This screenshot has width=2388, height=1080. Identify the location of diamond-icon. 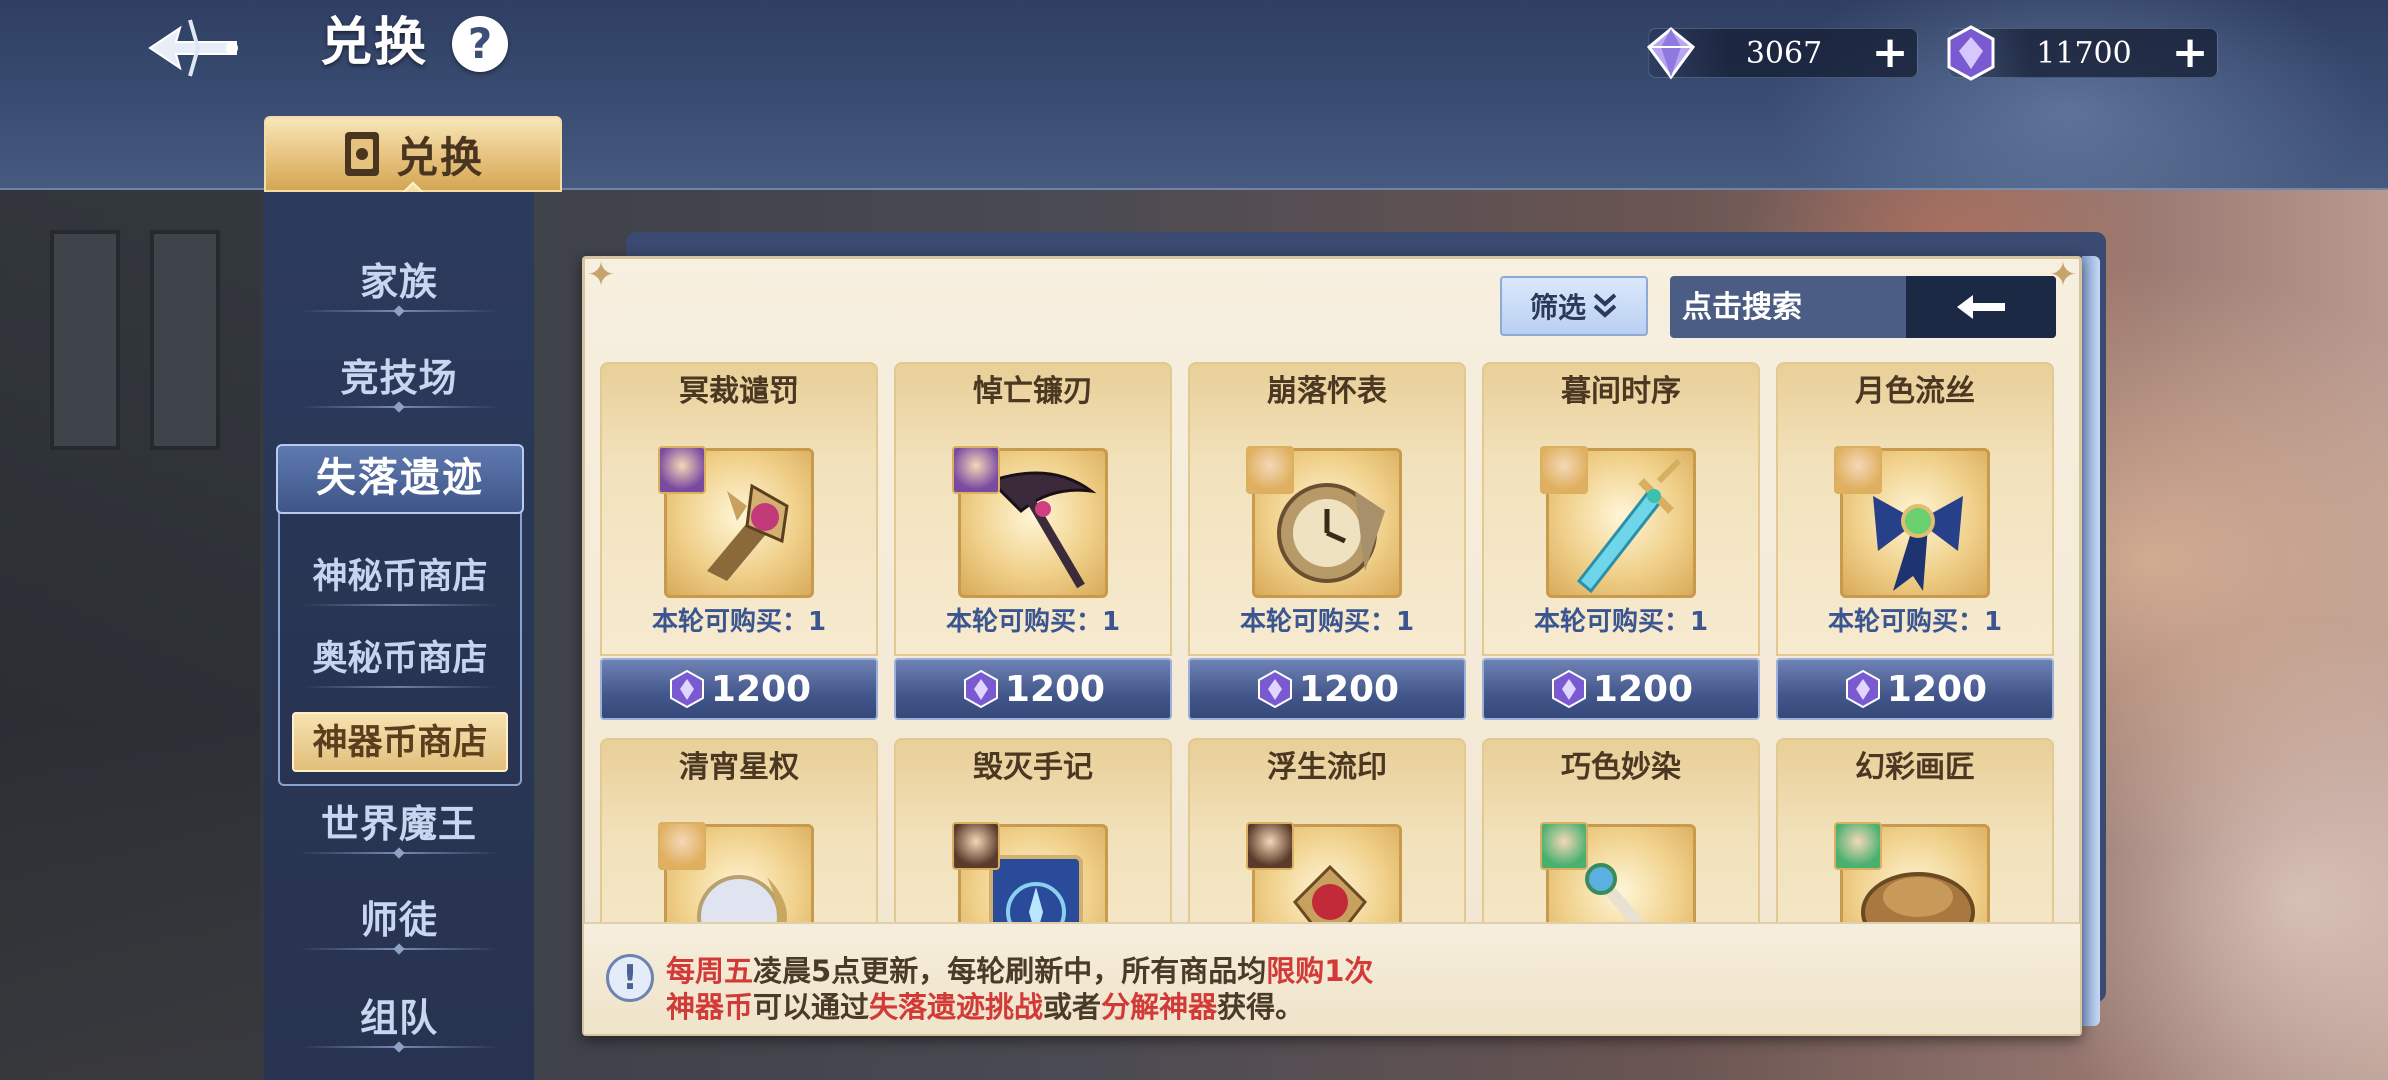
(1671, 53).